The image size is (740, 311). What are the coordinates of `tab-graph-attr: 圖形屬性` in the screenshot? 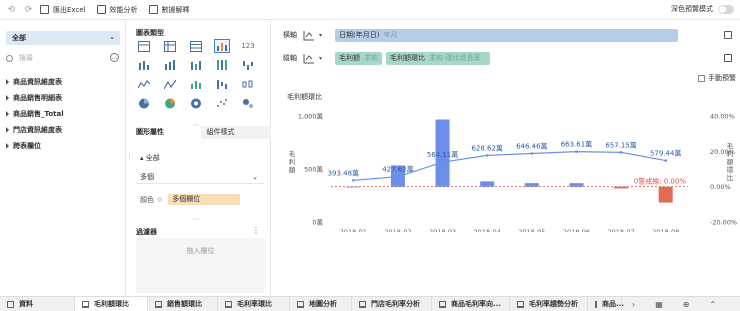 It's located at (165, 132).